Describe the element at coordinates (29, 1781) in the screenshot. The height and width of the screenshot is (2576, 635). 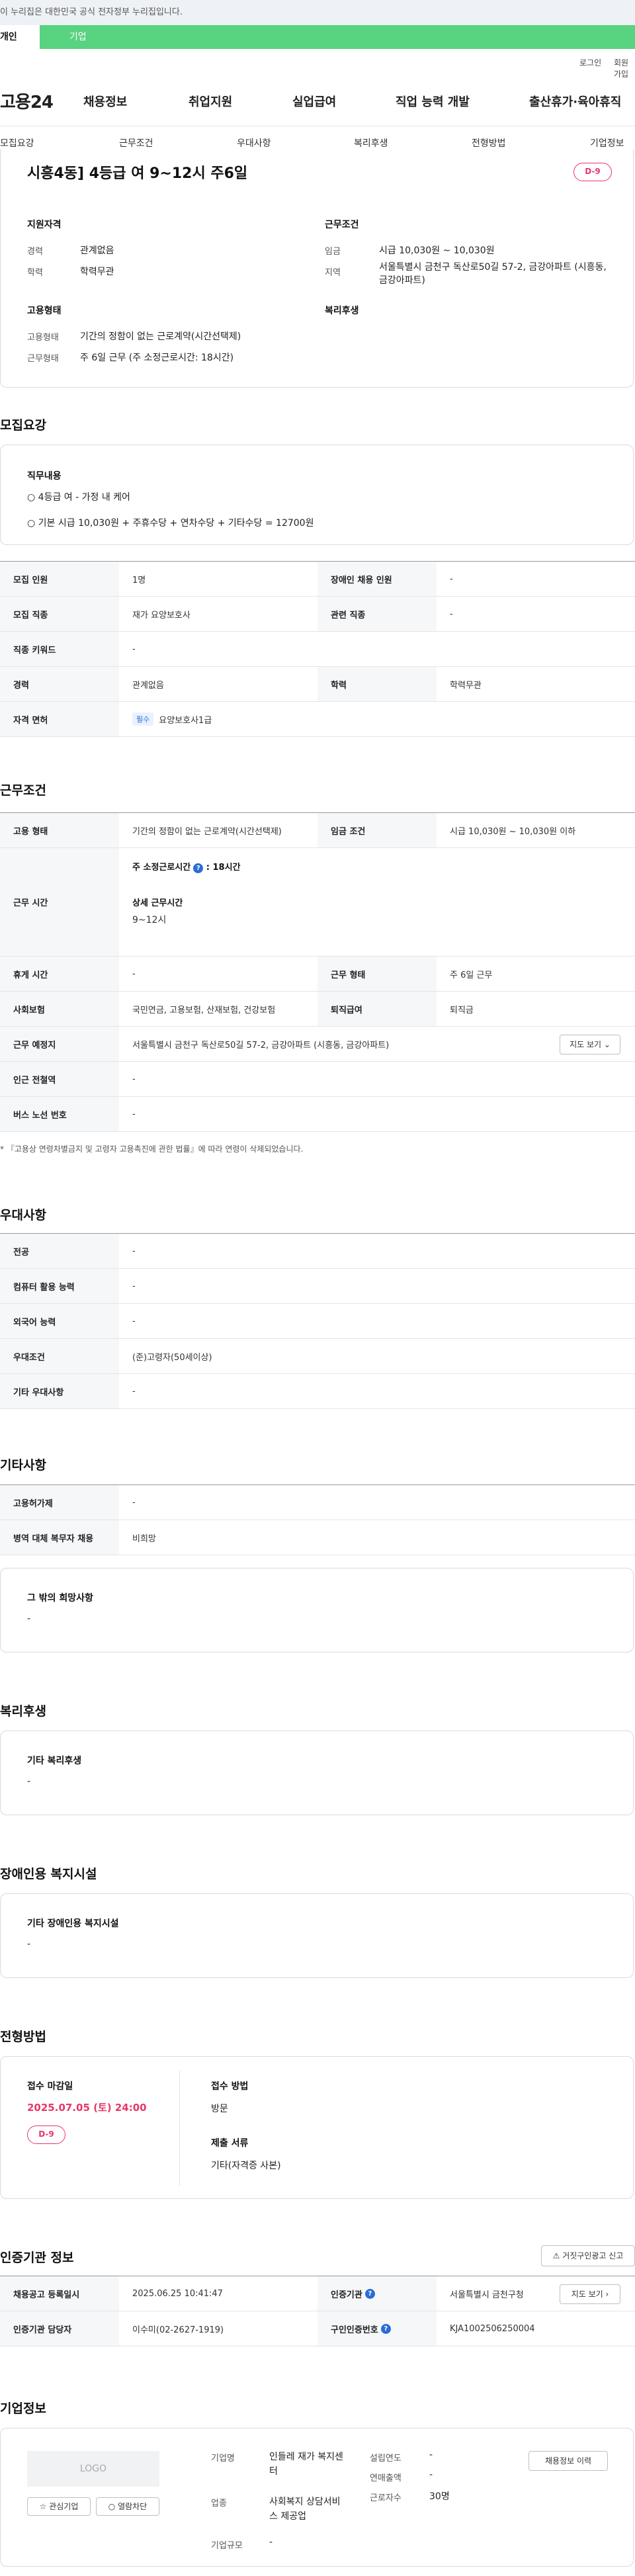
I see `benefit-value: -` at that location.